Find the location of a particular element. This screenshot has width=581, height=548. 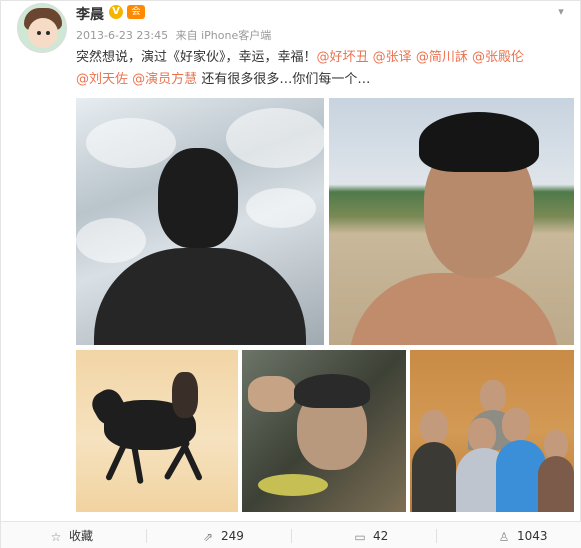

thumbs-up-icon: ♙ is located at coordinates (504, 537).